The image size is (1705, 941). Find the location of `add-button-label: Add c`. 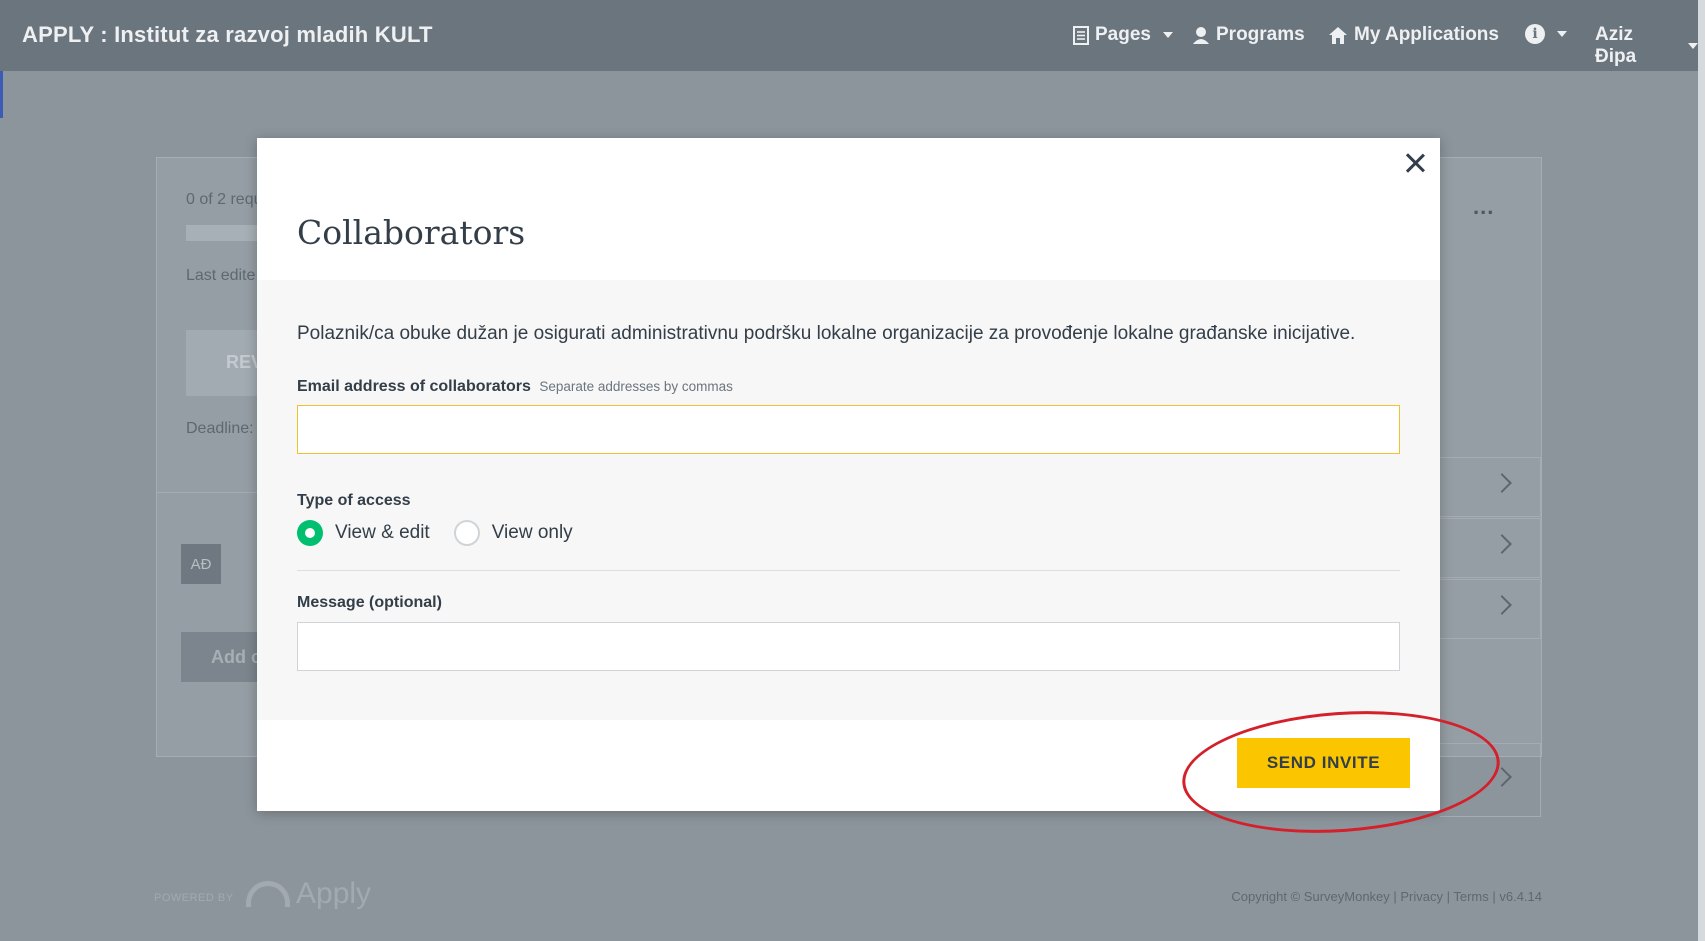

add-button-label: Add c is located at coordinates (236, 657).